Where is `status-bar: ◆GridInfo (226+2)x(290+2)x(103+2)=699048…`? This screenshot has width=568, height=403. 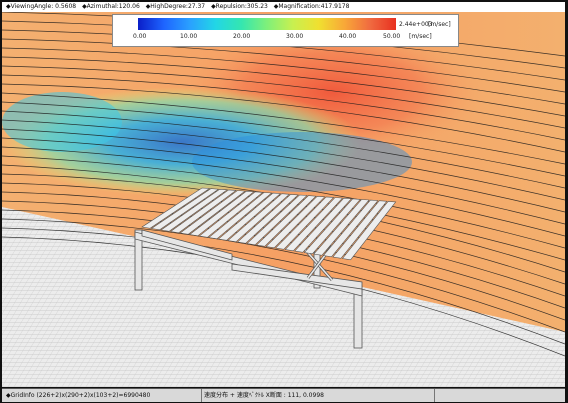 status-bar: ◆GridInfo (226+2)x(290+2)x(103+2)=699048… is located at coordinates (283, 395).